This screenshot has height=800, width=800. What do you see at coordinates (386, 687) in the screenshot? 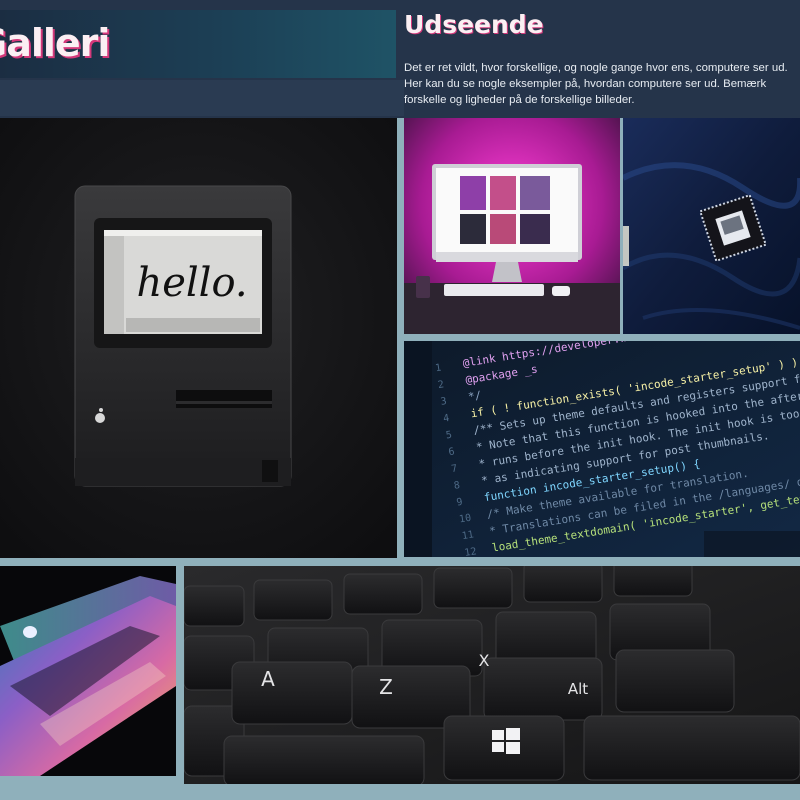
I see `key-z-label: Z` at bounding box center [386, 687].